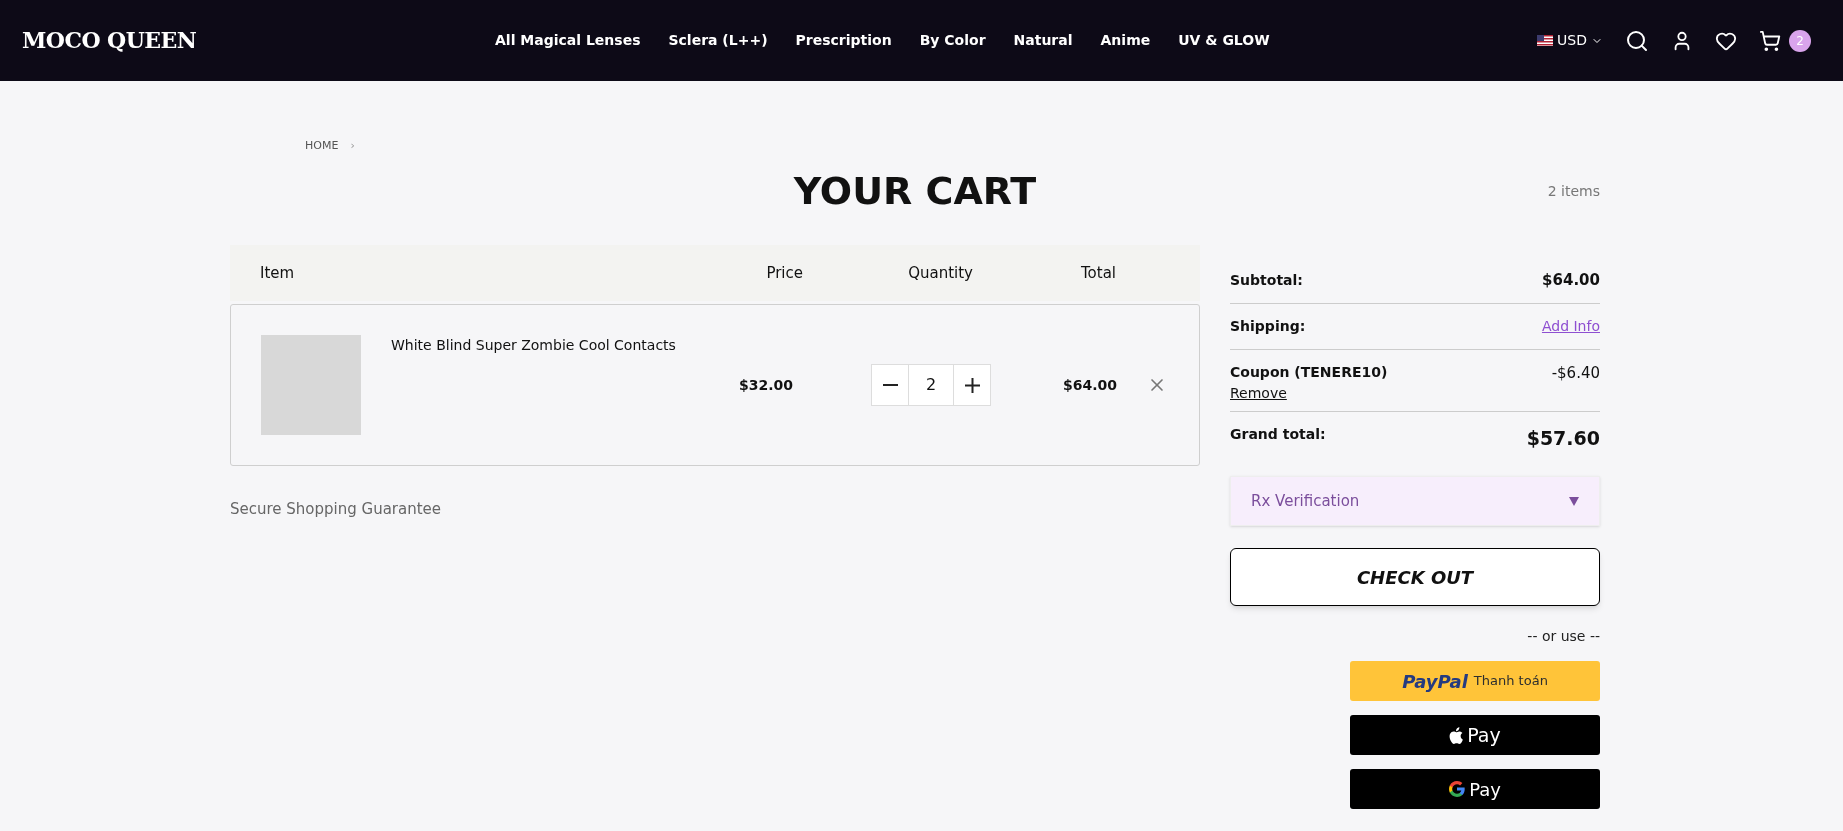  Describe the element at coordinates (940, 273) in the screenshot. I see `column-header: Quantity` at that location.